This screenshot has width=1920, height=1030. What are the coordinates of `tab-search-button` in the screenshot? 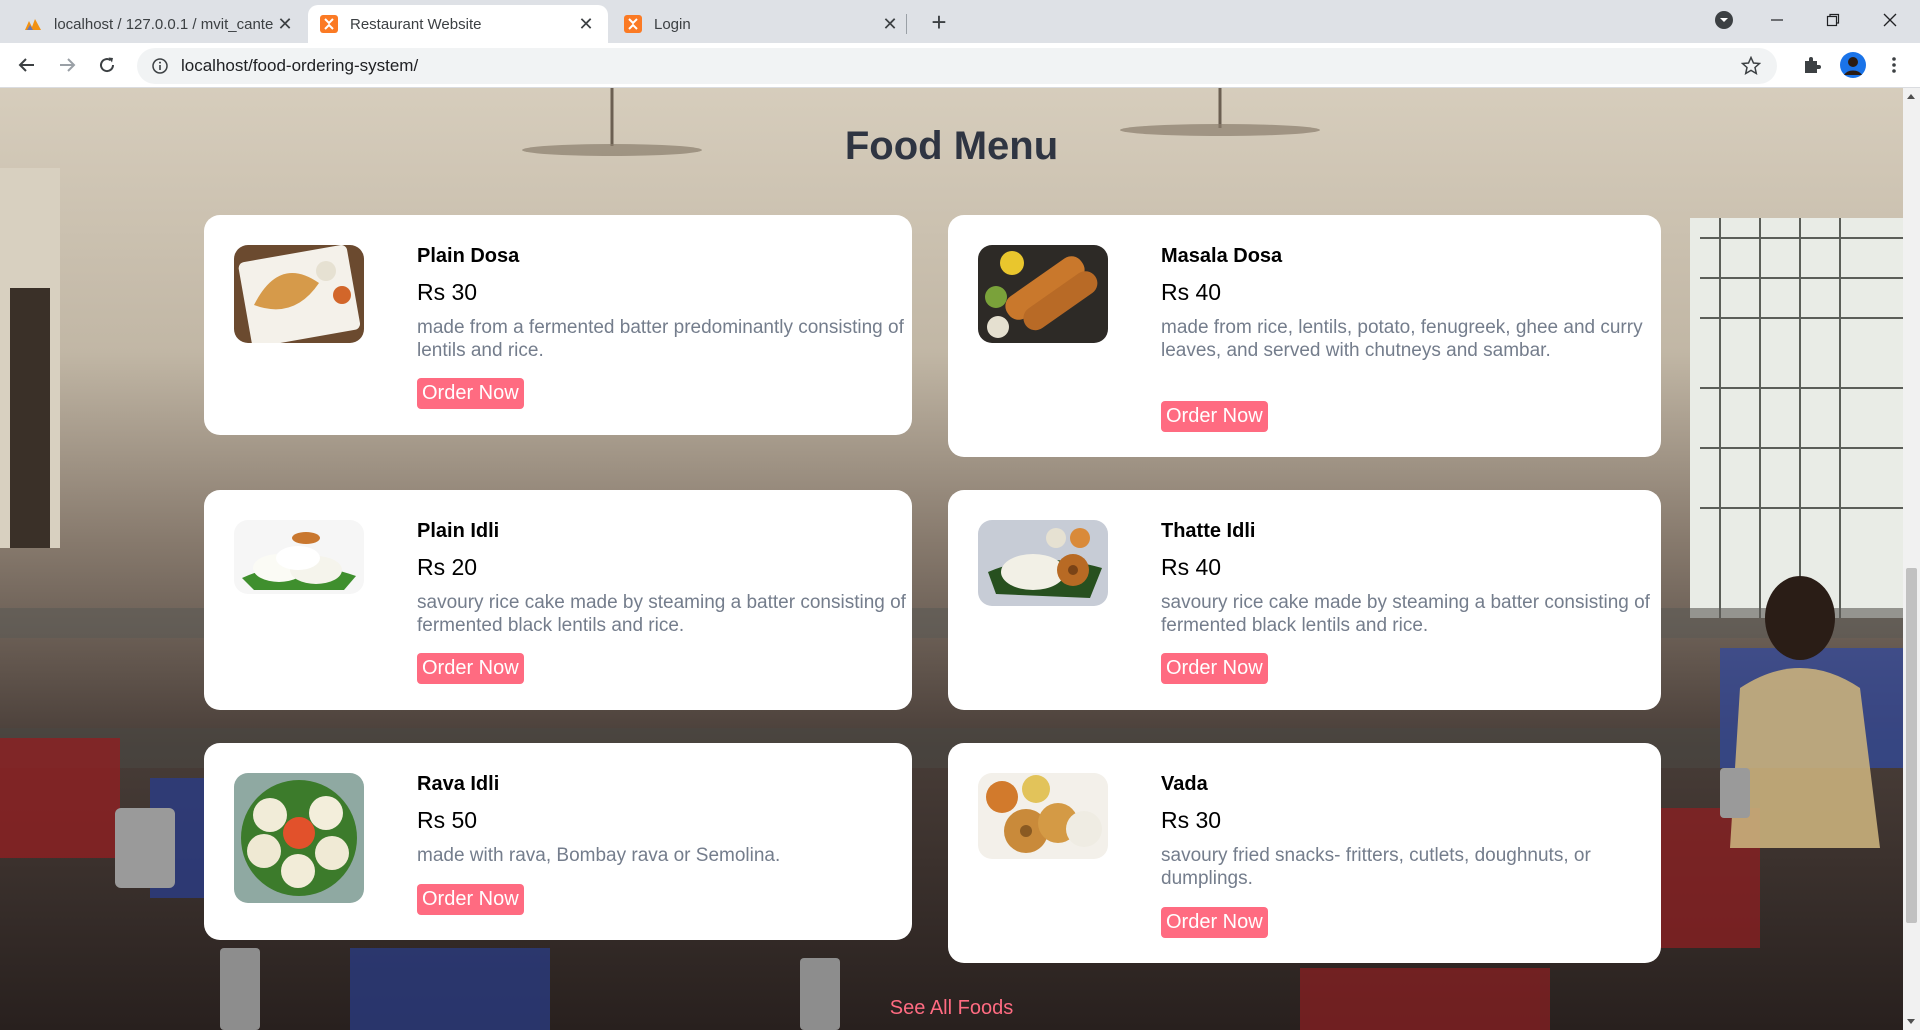 It's located at (1724, 20).